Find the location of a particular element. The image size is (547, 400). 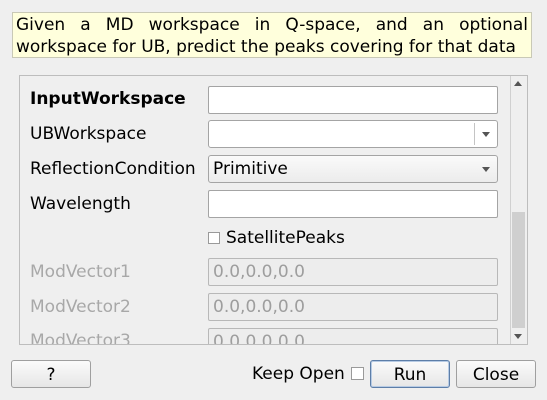

wavelength-label: Wavelength is located at coordinates (80, 204).